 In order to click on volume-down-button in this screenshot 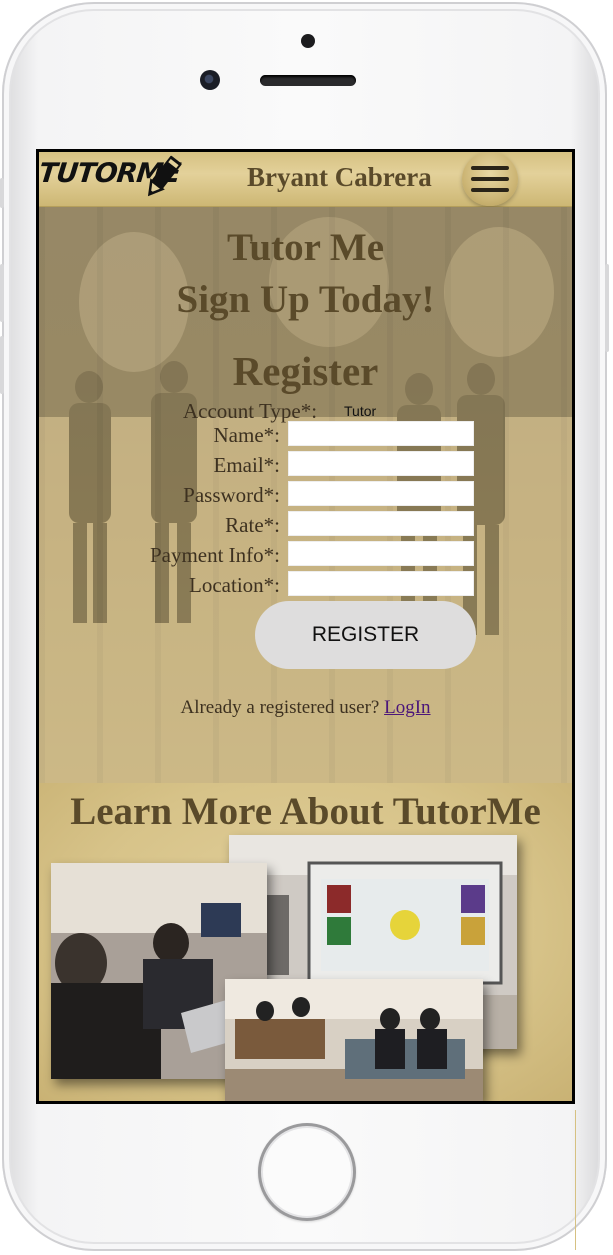, I will do `click(2, 365)`.